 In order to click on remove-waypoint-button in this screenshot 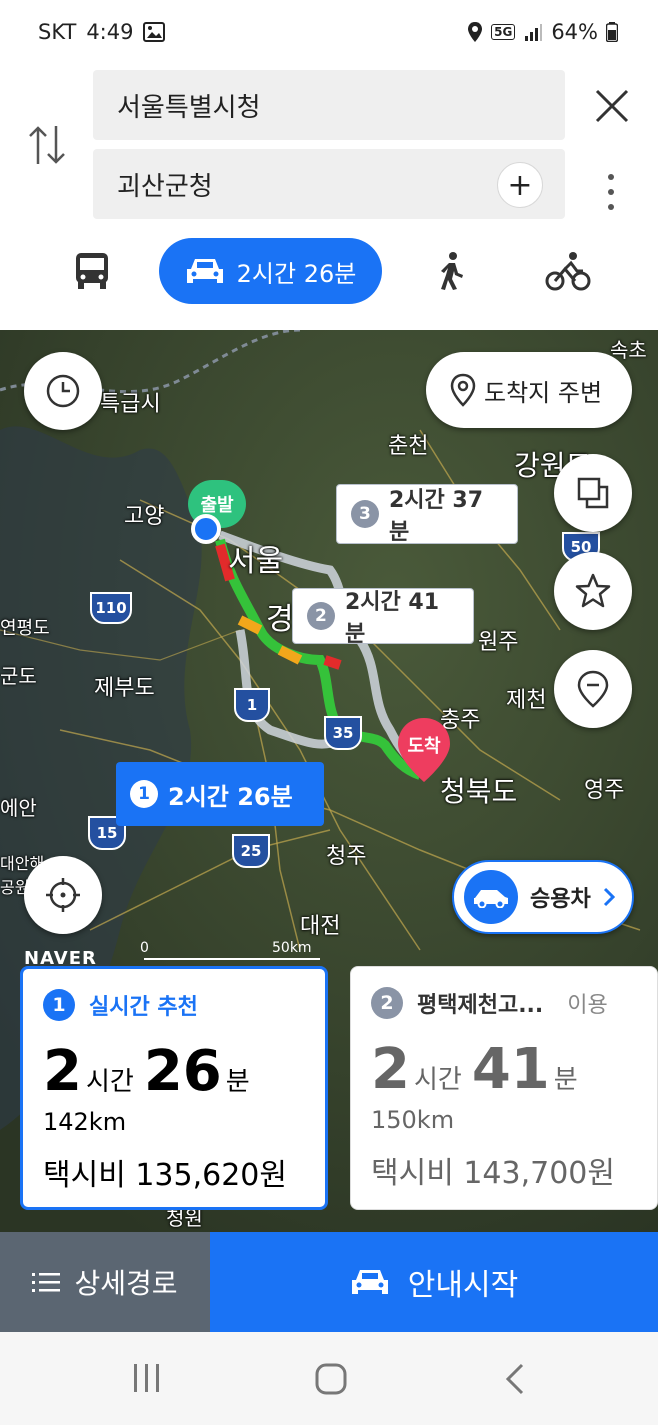, I will do `click(593, 689)`.